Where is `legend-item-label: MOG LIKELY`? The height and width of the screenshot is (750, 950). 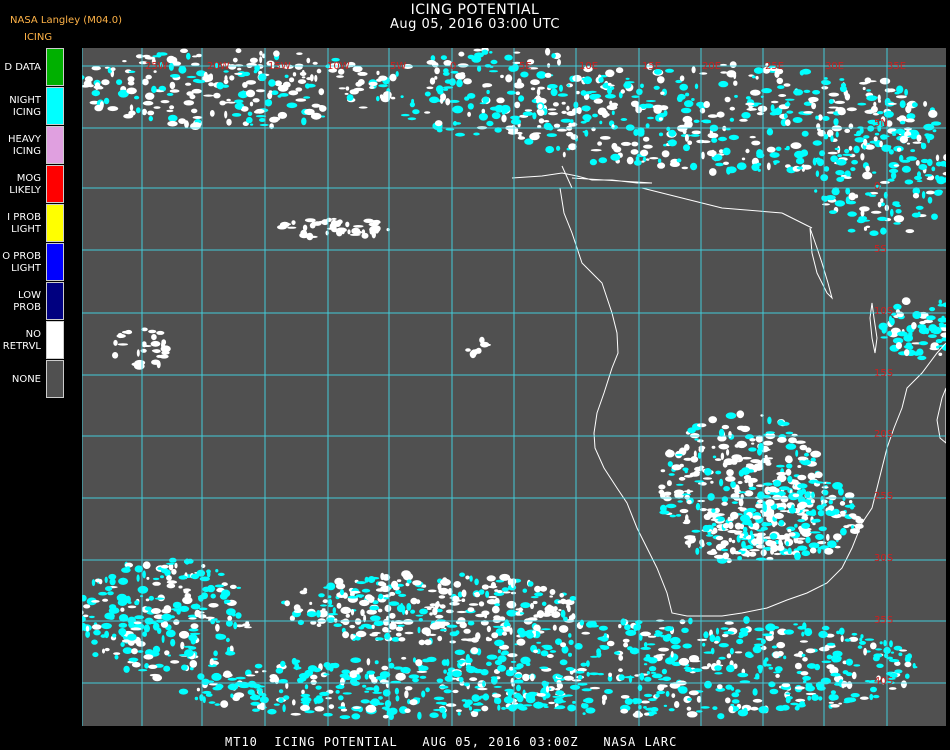 legend-item-label: MOG LIKELY is located at coordinates (20, 184).